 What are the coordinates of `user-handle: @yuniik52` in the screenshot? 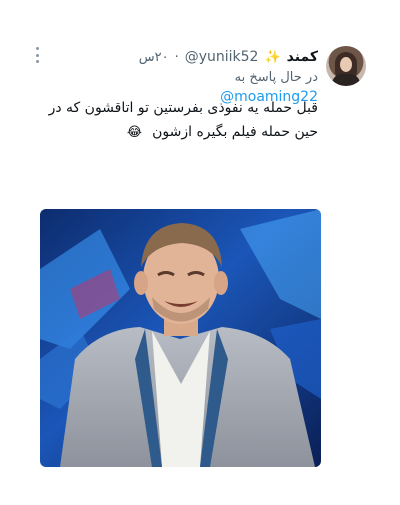 It's located at (222, 57).